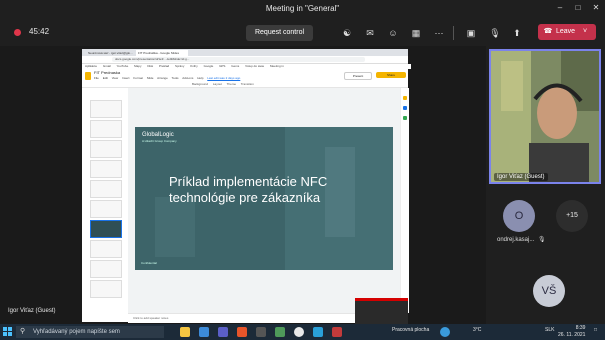 This screenshot has height=340, width=605. What do you see at coordinates (96, 78) in the screenshot?
I see `menu-item: File` at bounding box center [96, 78].